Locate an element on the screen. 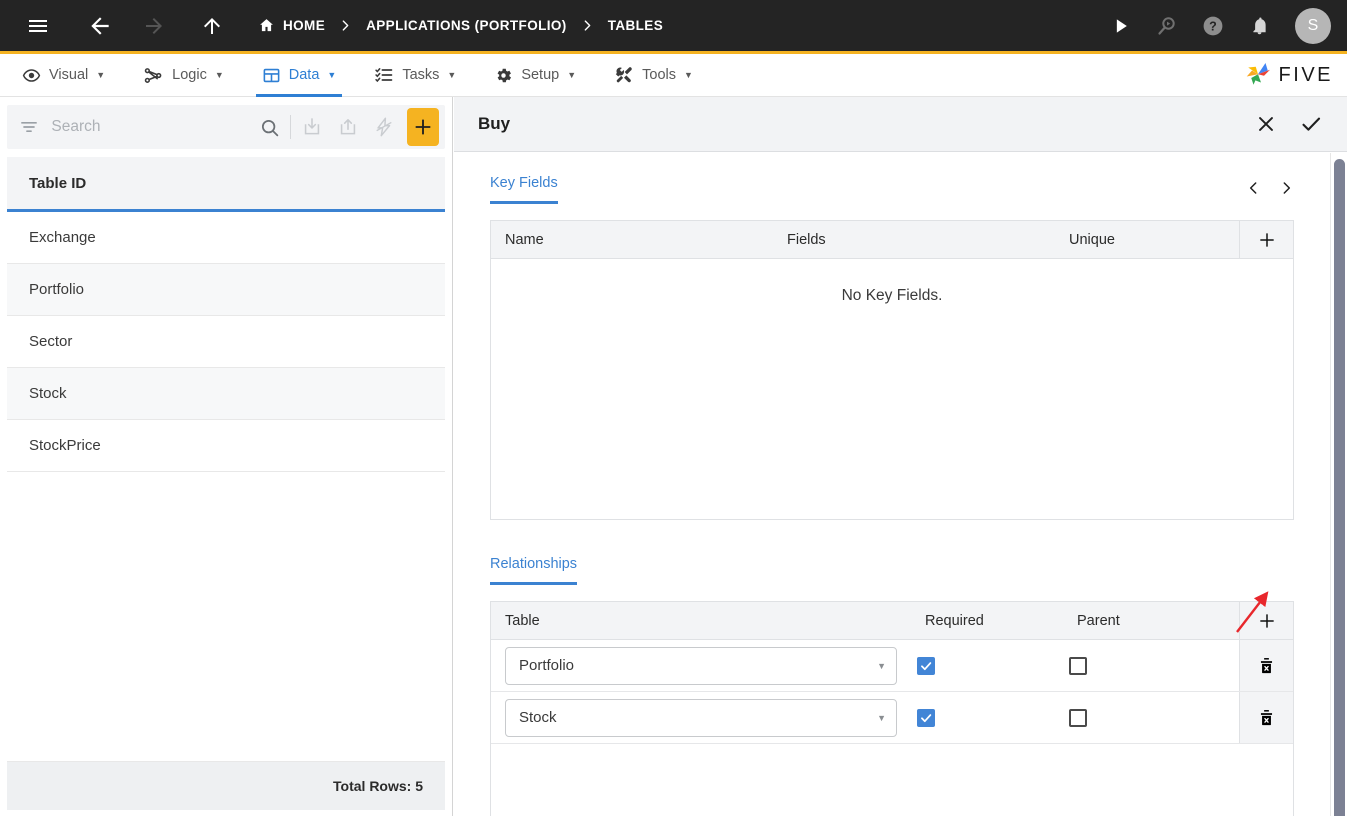 The height and width of the screenshot is (816, 1347). page-title: Buy is located at coordinates (494, 123).